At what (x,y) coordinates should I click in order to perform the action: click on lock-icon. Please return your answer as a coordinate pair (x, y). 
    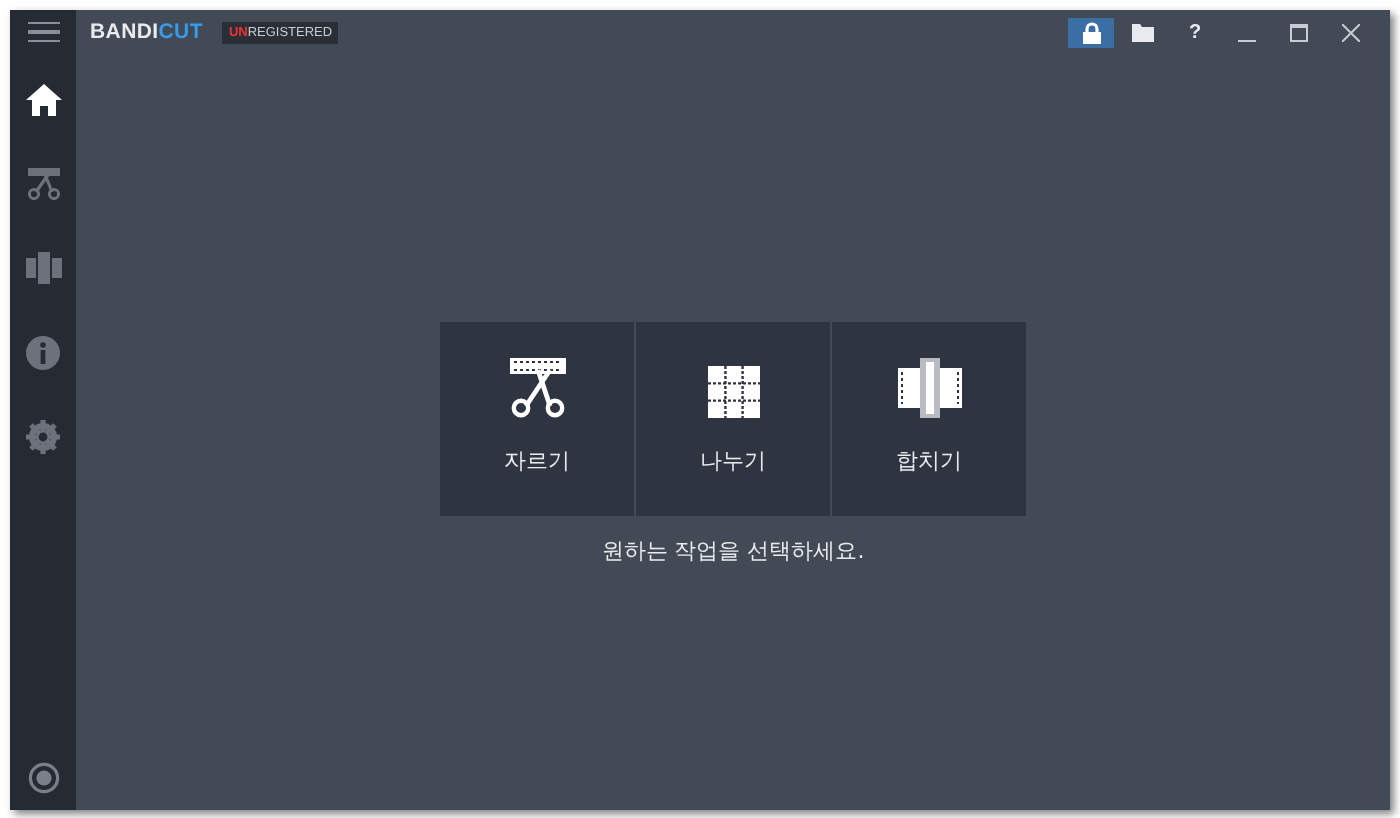
    Looking at the image, I should click on (1091, 32).